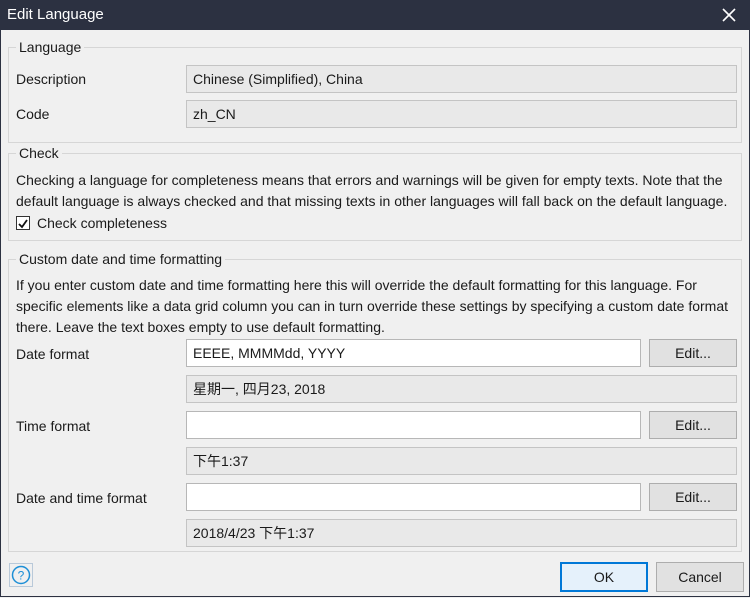 Image resolution: width=750 pixels, height=598 pixels. I want to click on code-label: Code, so click(33, 114).